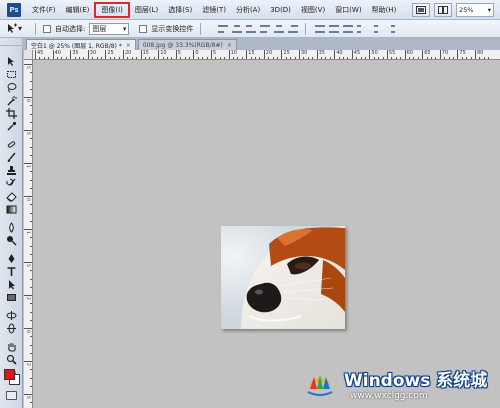 The width and height of the screenshot is (500, 408). Describe the element at coordinates (384, 10) in the screenshot. I see `menu-help: 帮助(H)` at that location.